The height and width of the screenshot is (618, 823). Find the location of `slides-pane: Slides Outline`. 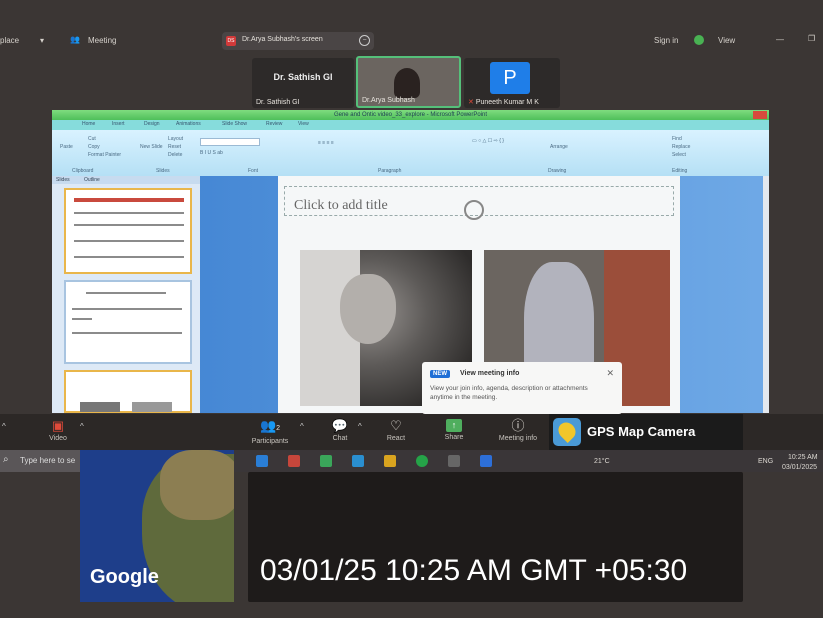

slides-pane: Slides Outline is located at coordinates (126, 294).